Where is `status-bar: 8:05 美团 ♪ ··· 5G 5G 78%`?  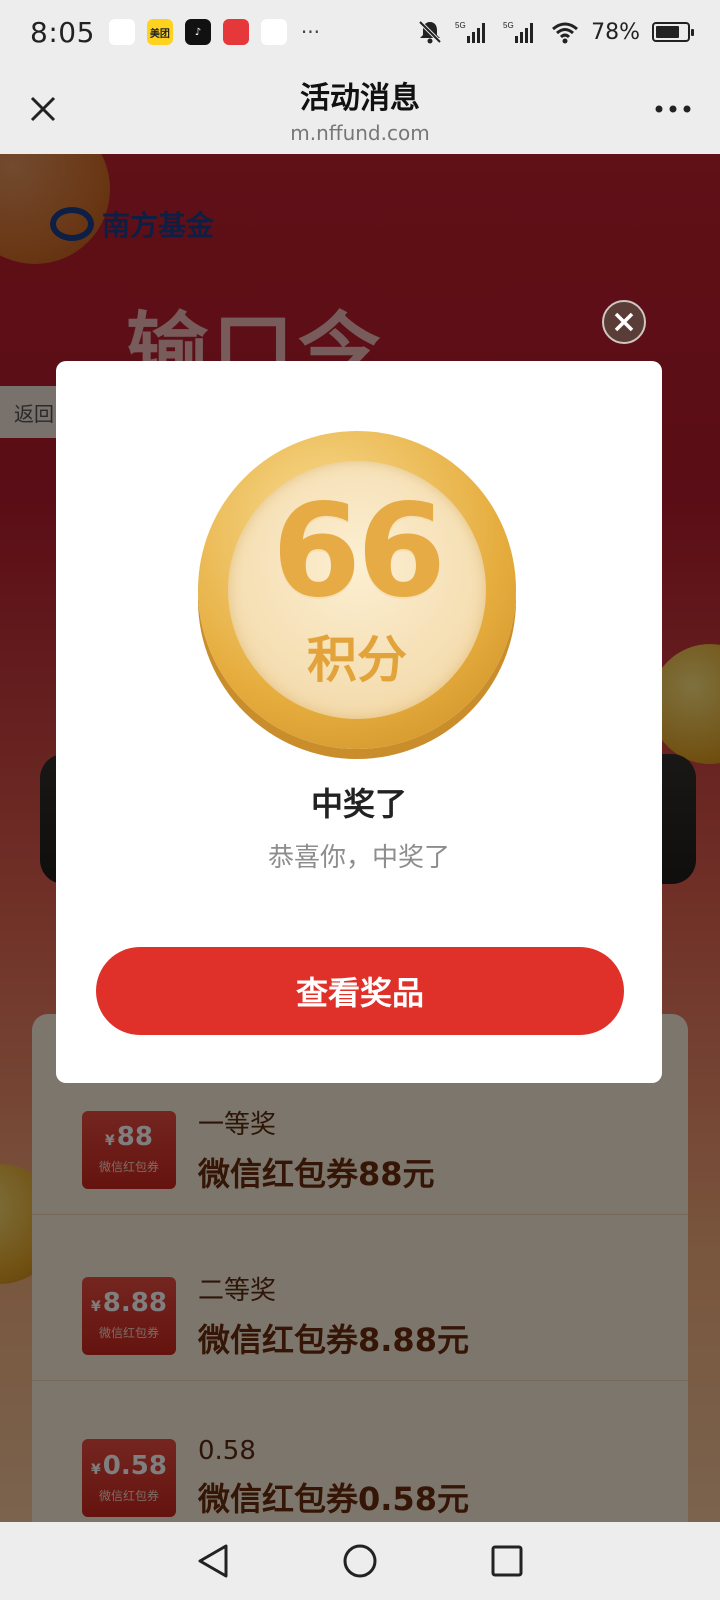
status-bar: 8:05 美团 ♪ ··· 5G 5G 78% is located at coordinates (360, 32).